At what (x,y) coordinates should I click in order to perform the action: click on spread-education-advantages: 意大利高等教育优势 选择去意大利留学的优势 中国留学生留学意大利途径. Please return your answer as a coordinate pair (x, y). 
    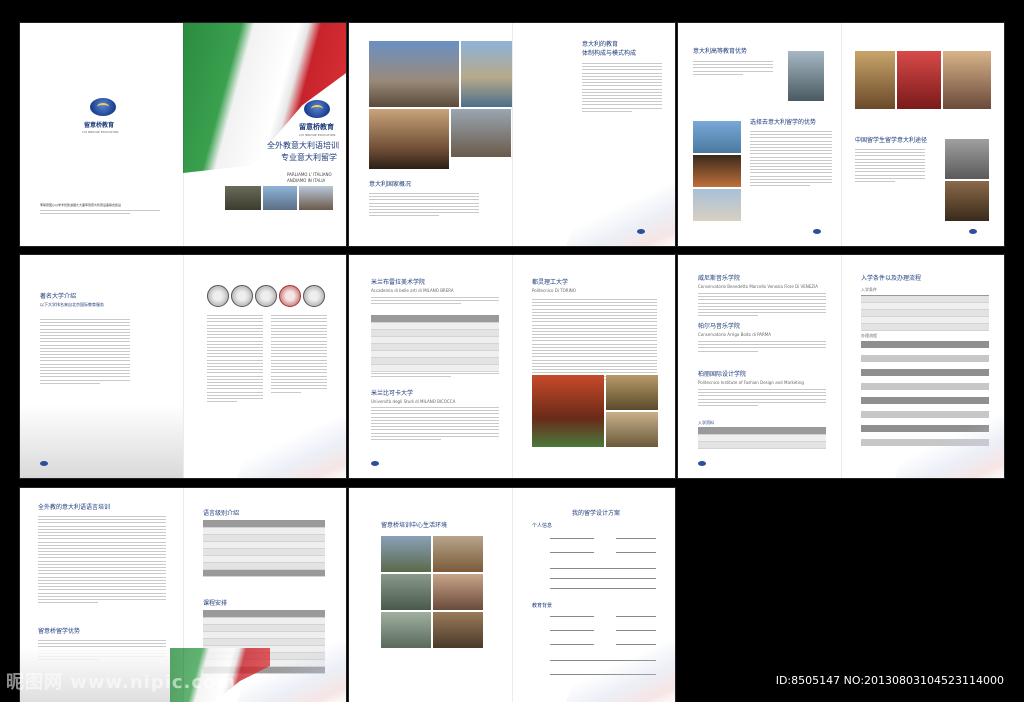
    Looking at the image, I should click on (841, 134).